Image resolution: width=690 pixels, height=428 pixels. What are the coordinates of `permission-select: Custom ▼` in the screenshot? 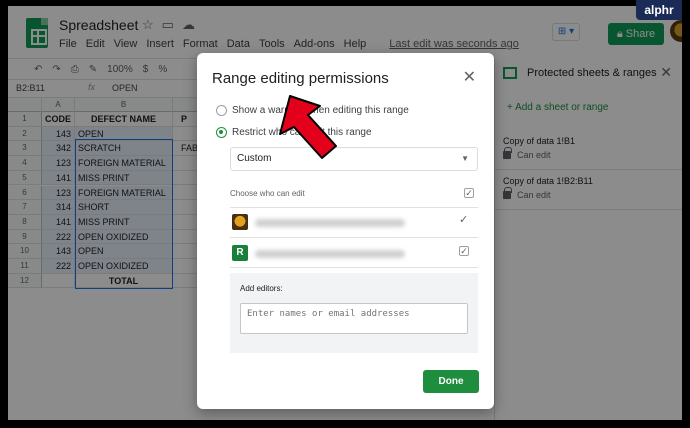 It's located at (354, 159).